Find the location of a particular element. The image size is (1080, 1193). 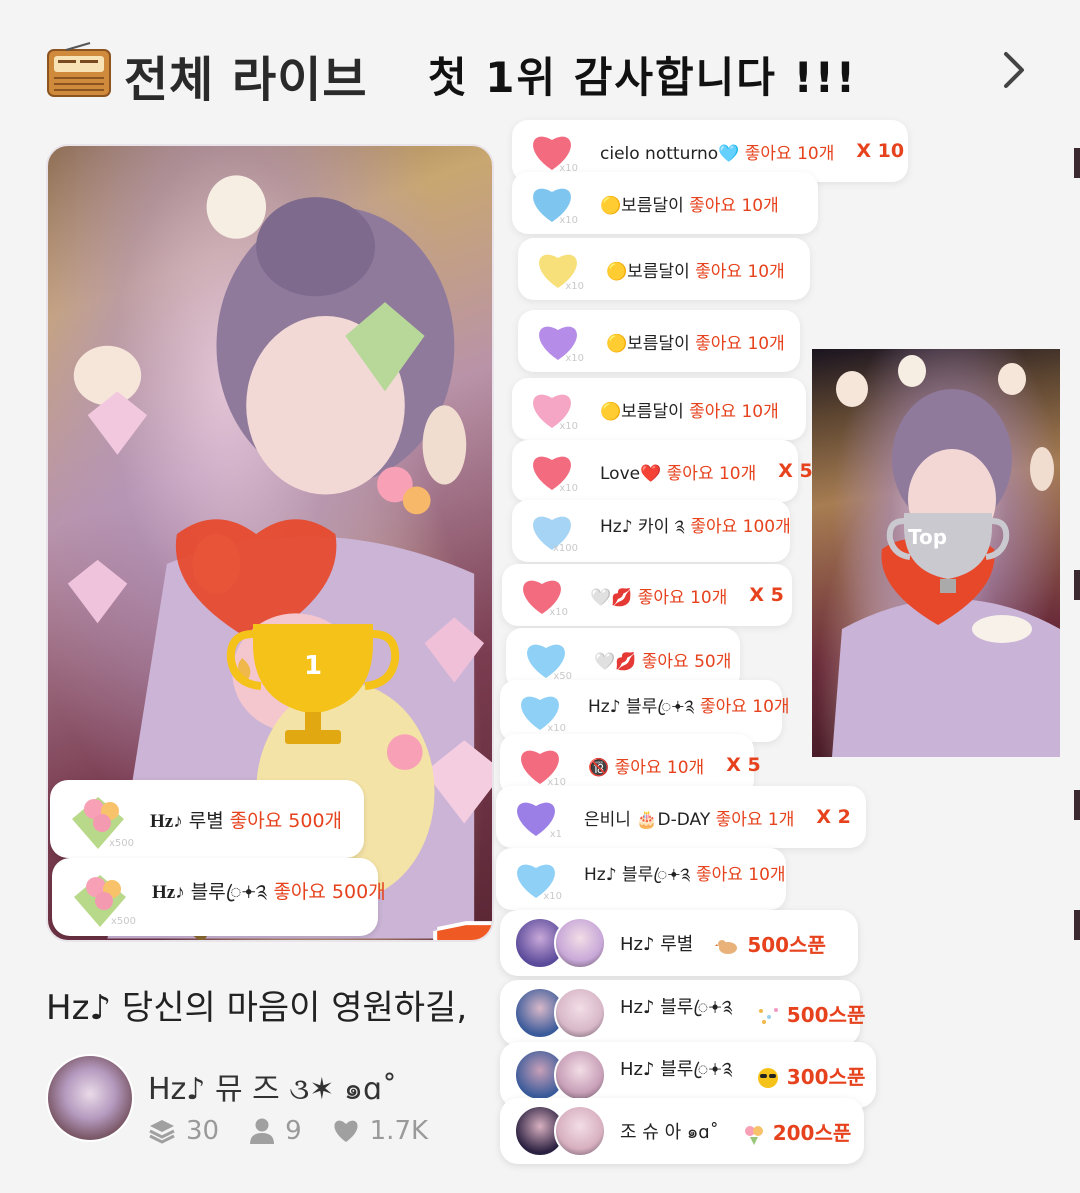

rank-number: 1 is located at coordinates (455, 923).